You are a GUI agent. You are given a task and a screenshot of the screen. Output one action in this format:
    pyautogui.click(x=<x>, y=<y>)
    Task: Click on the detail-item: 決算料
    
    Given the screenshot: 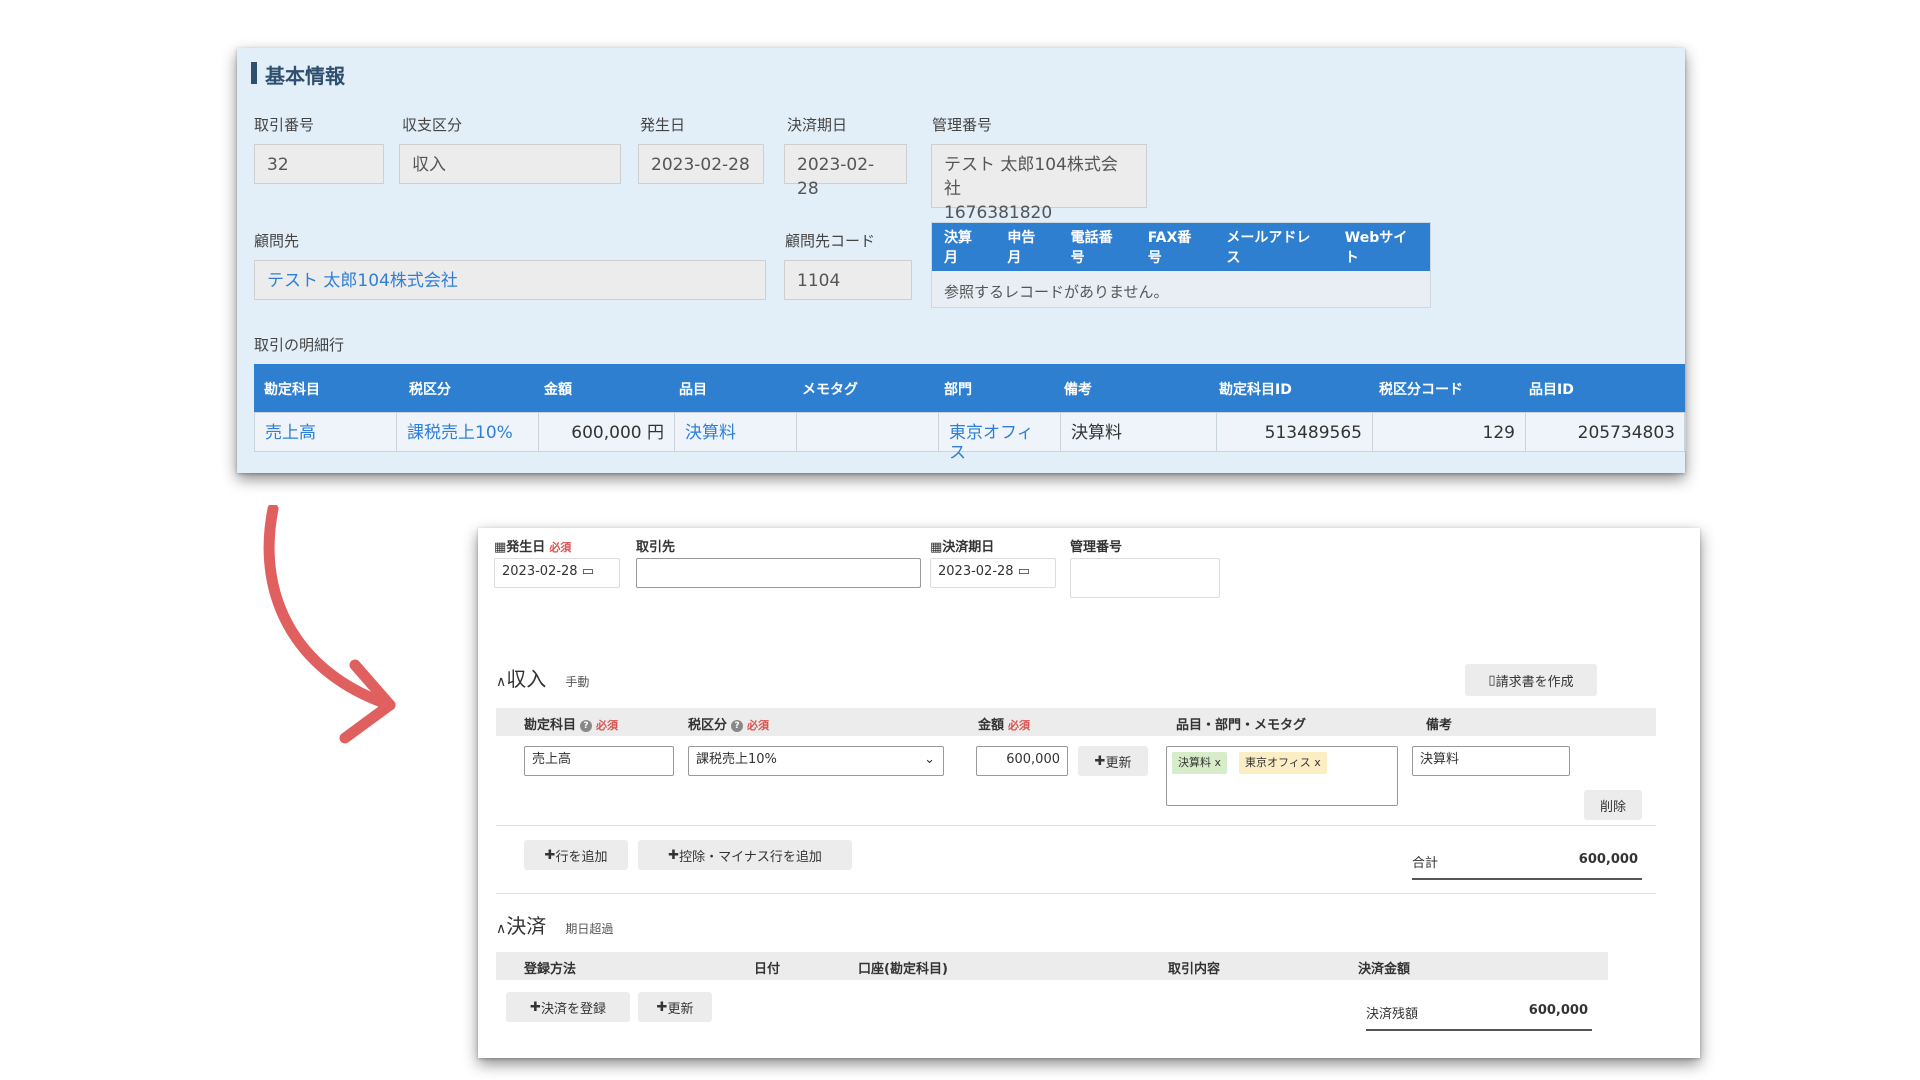 What is the action you would take?
    pyautogui.click(x=736, y=432)
    